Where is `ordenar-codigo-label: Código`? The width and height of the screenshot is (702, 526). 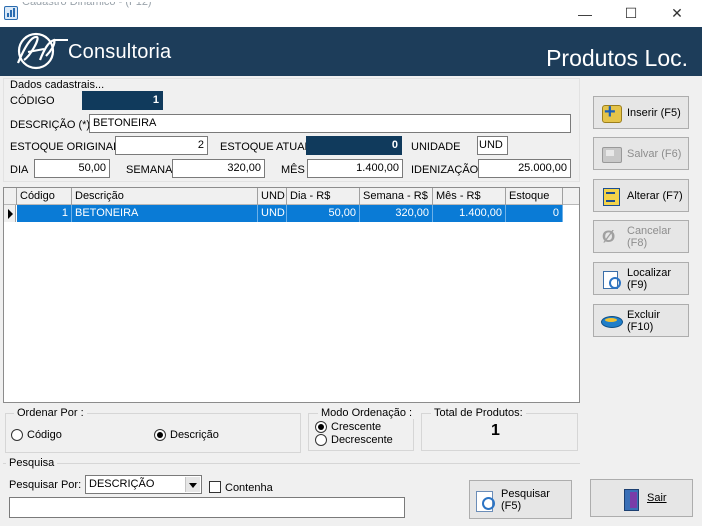 ordenar-codigo-label: Código is located at coordinates (44, 435).